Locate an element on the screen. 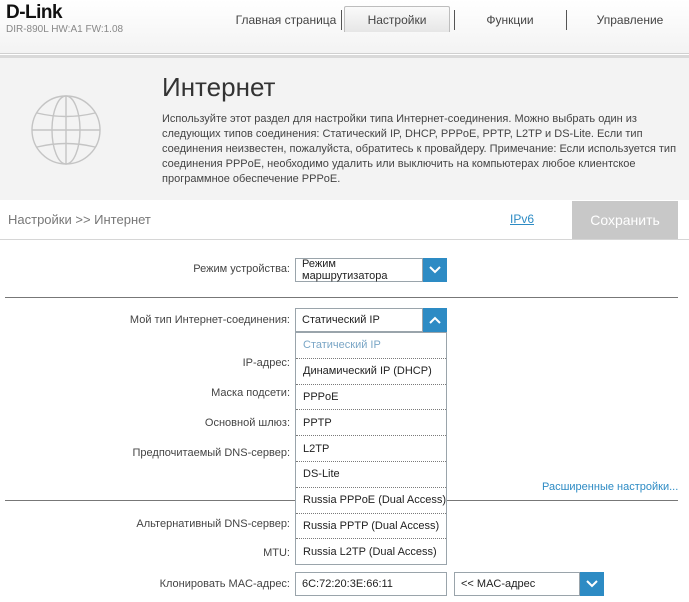 Image resolution: width=689 pixels, height=602 pixels. chevron-up-icon is located at coordinates (435, 320).